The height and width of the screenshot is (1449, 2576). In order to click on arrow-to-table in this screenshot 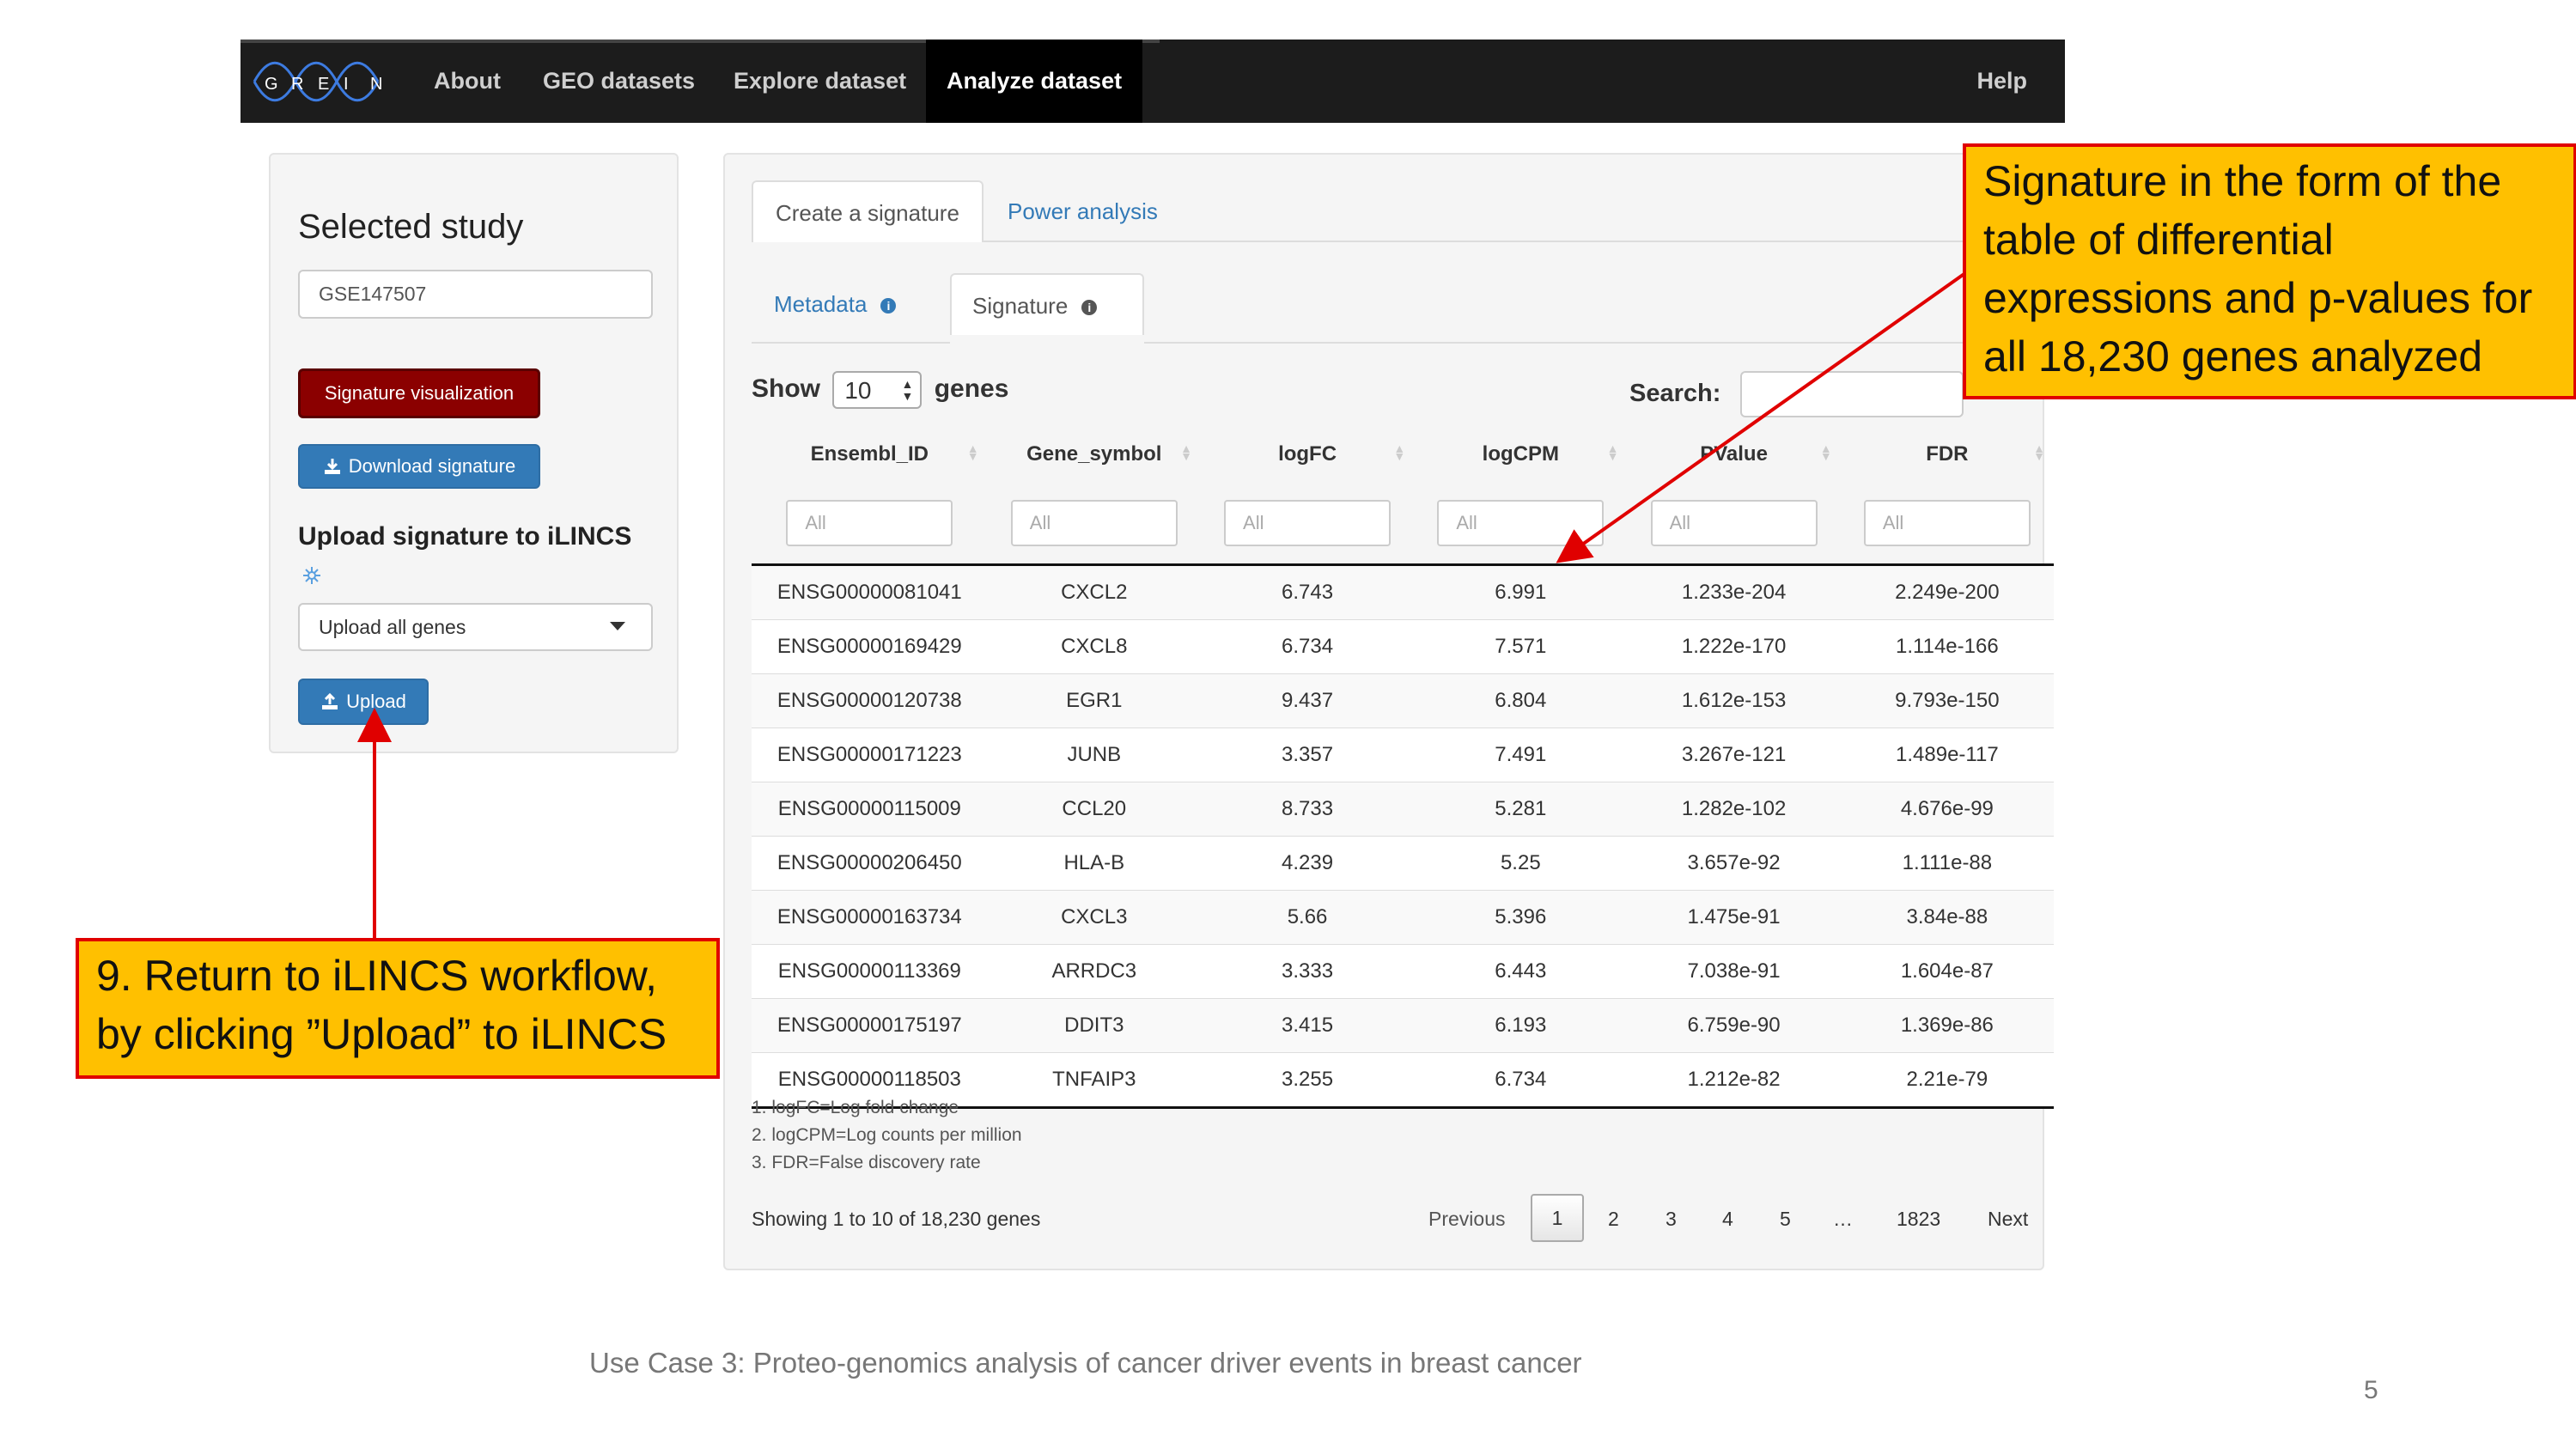, I will do `click(1761, 417)`.